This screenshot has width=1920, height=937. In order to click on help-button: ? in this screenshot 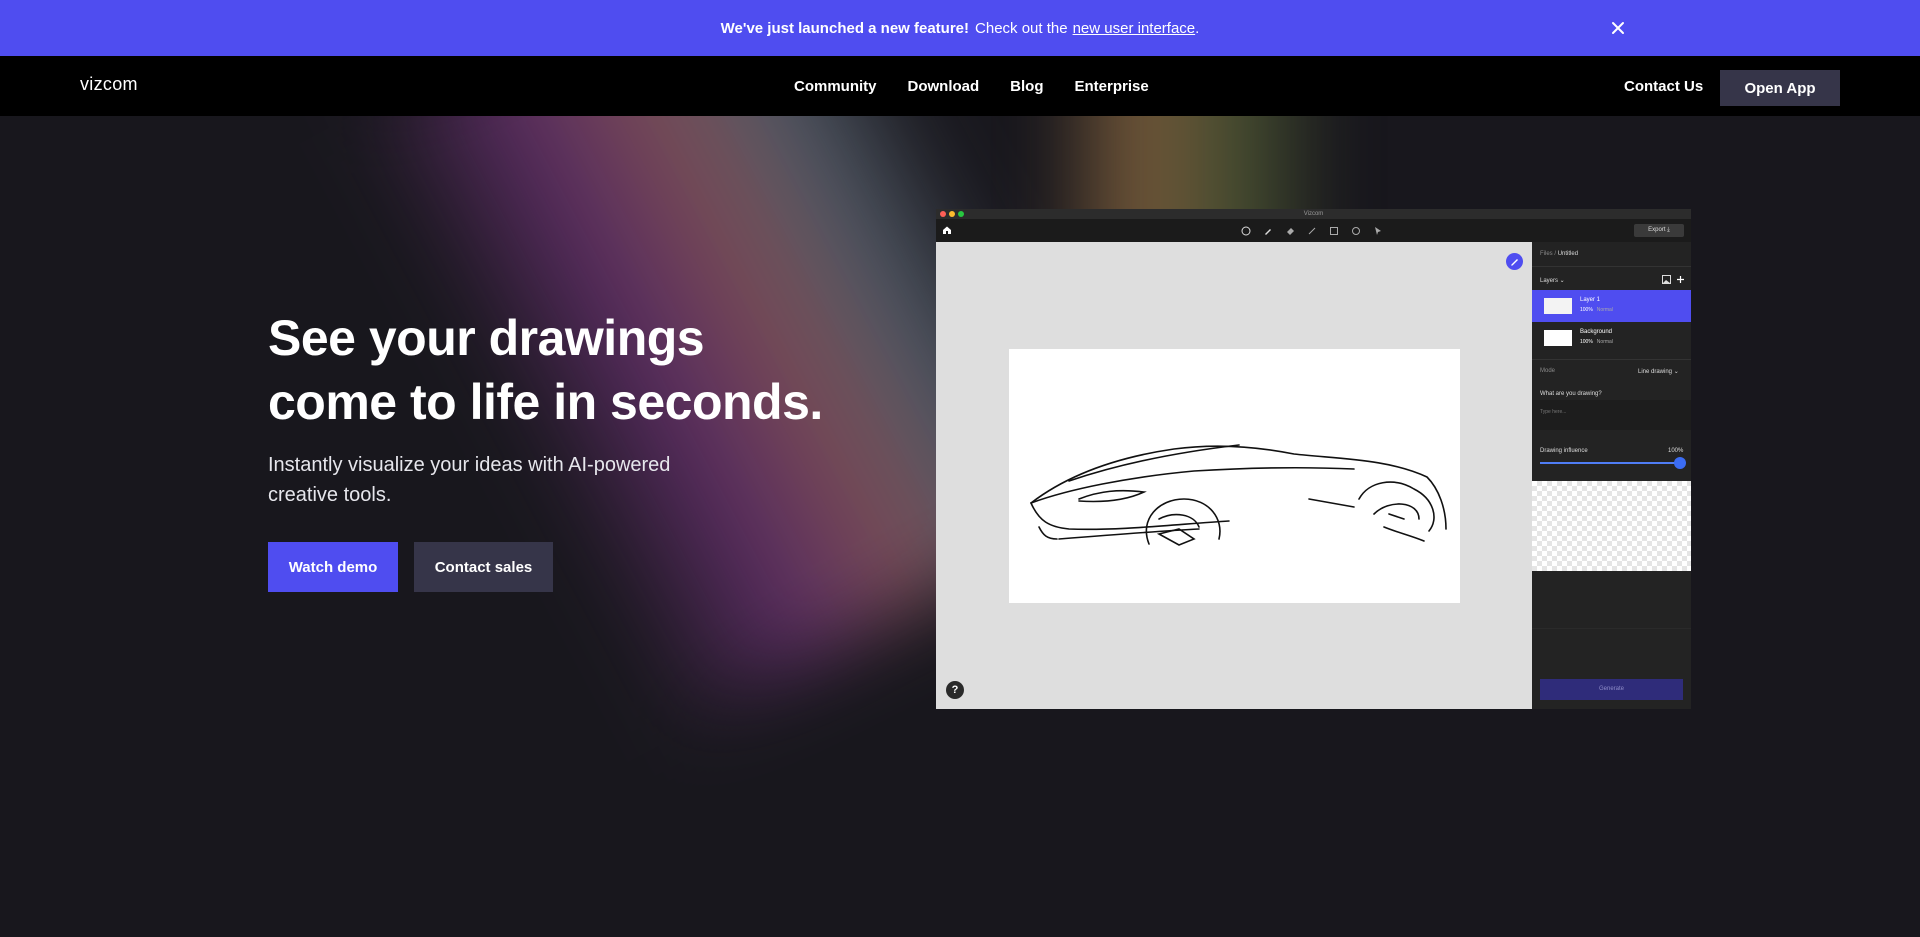, I will do `click(955, 690)`.